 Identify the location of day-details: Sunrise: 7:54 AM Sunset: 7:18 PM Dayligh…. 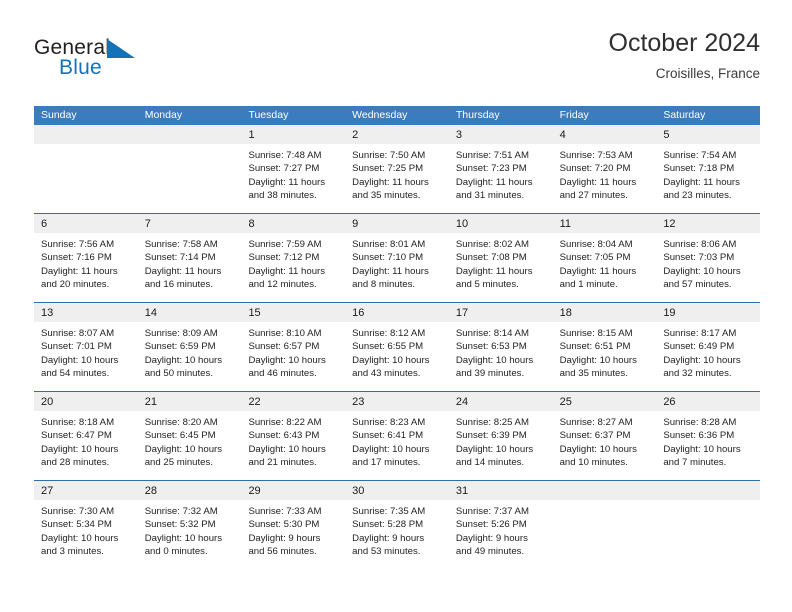
(708, 173).